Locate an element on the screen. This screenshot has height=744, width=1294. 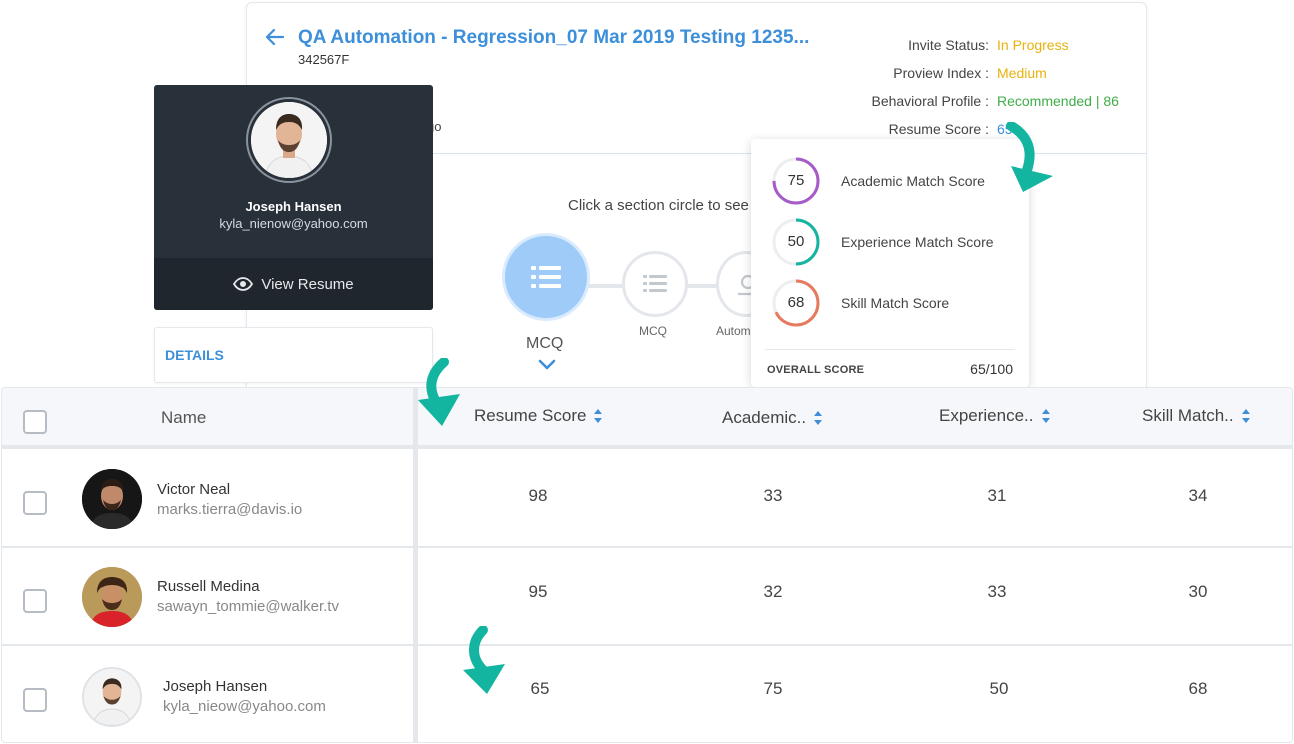
candidate-email: kyla_nieow@yahoo.com is located at coordinates (244, 706).